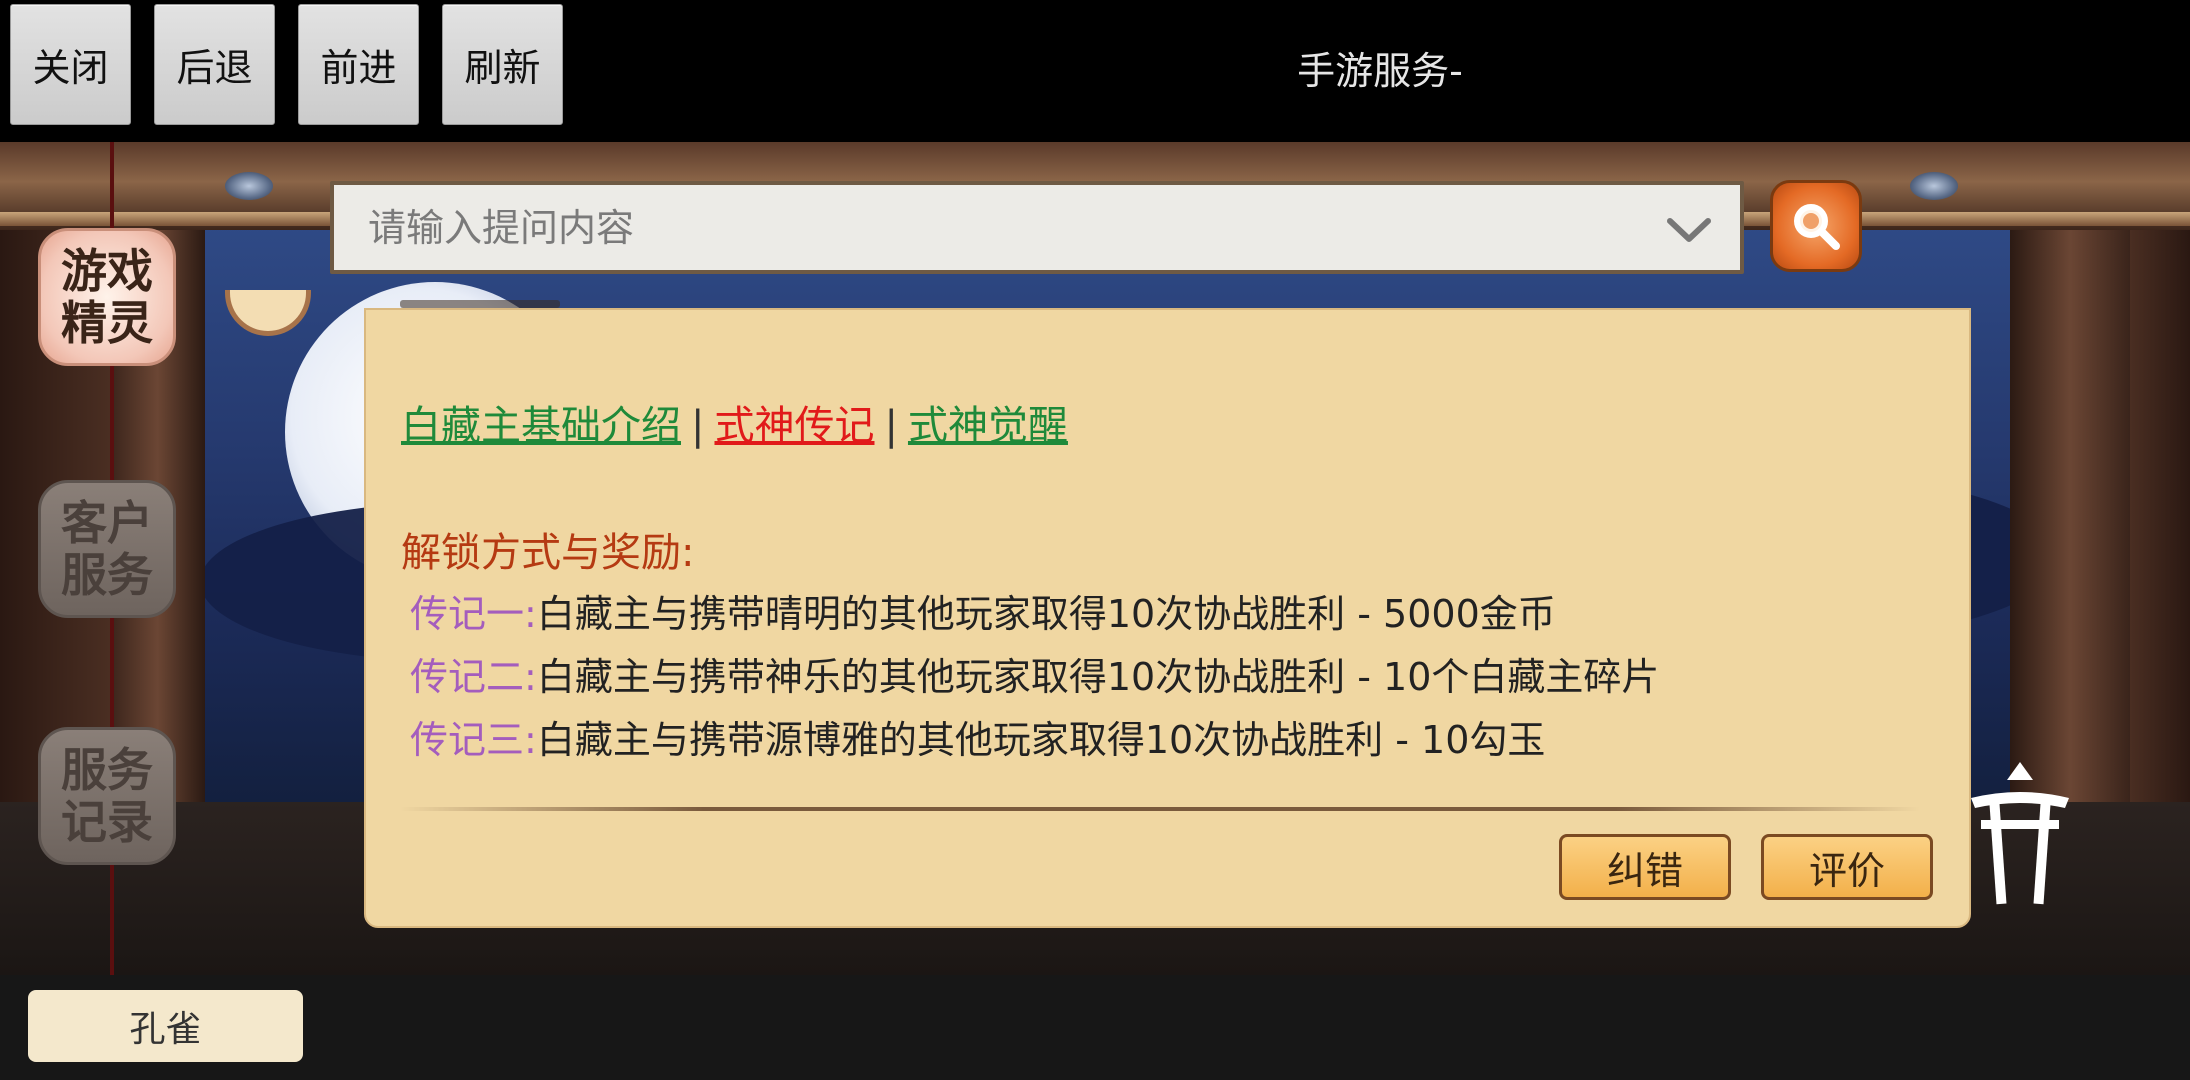 This screenshot has width=2190, height=1080. What do you see at coordinates (1160, 809) in the screenshot?
I see `panel-divider` at bounding box center [1160, 809].